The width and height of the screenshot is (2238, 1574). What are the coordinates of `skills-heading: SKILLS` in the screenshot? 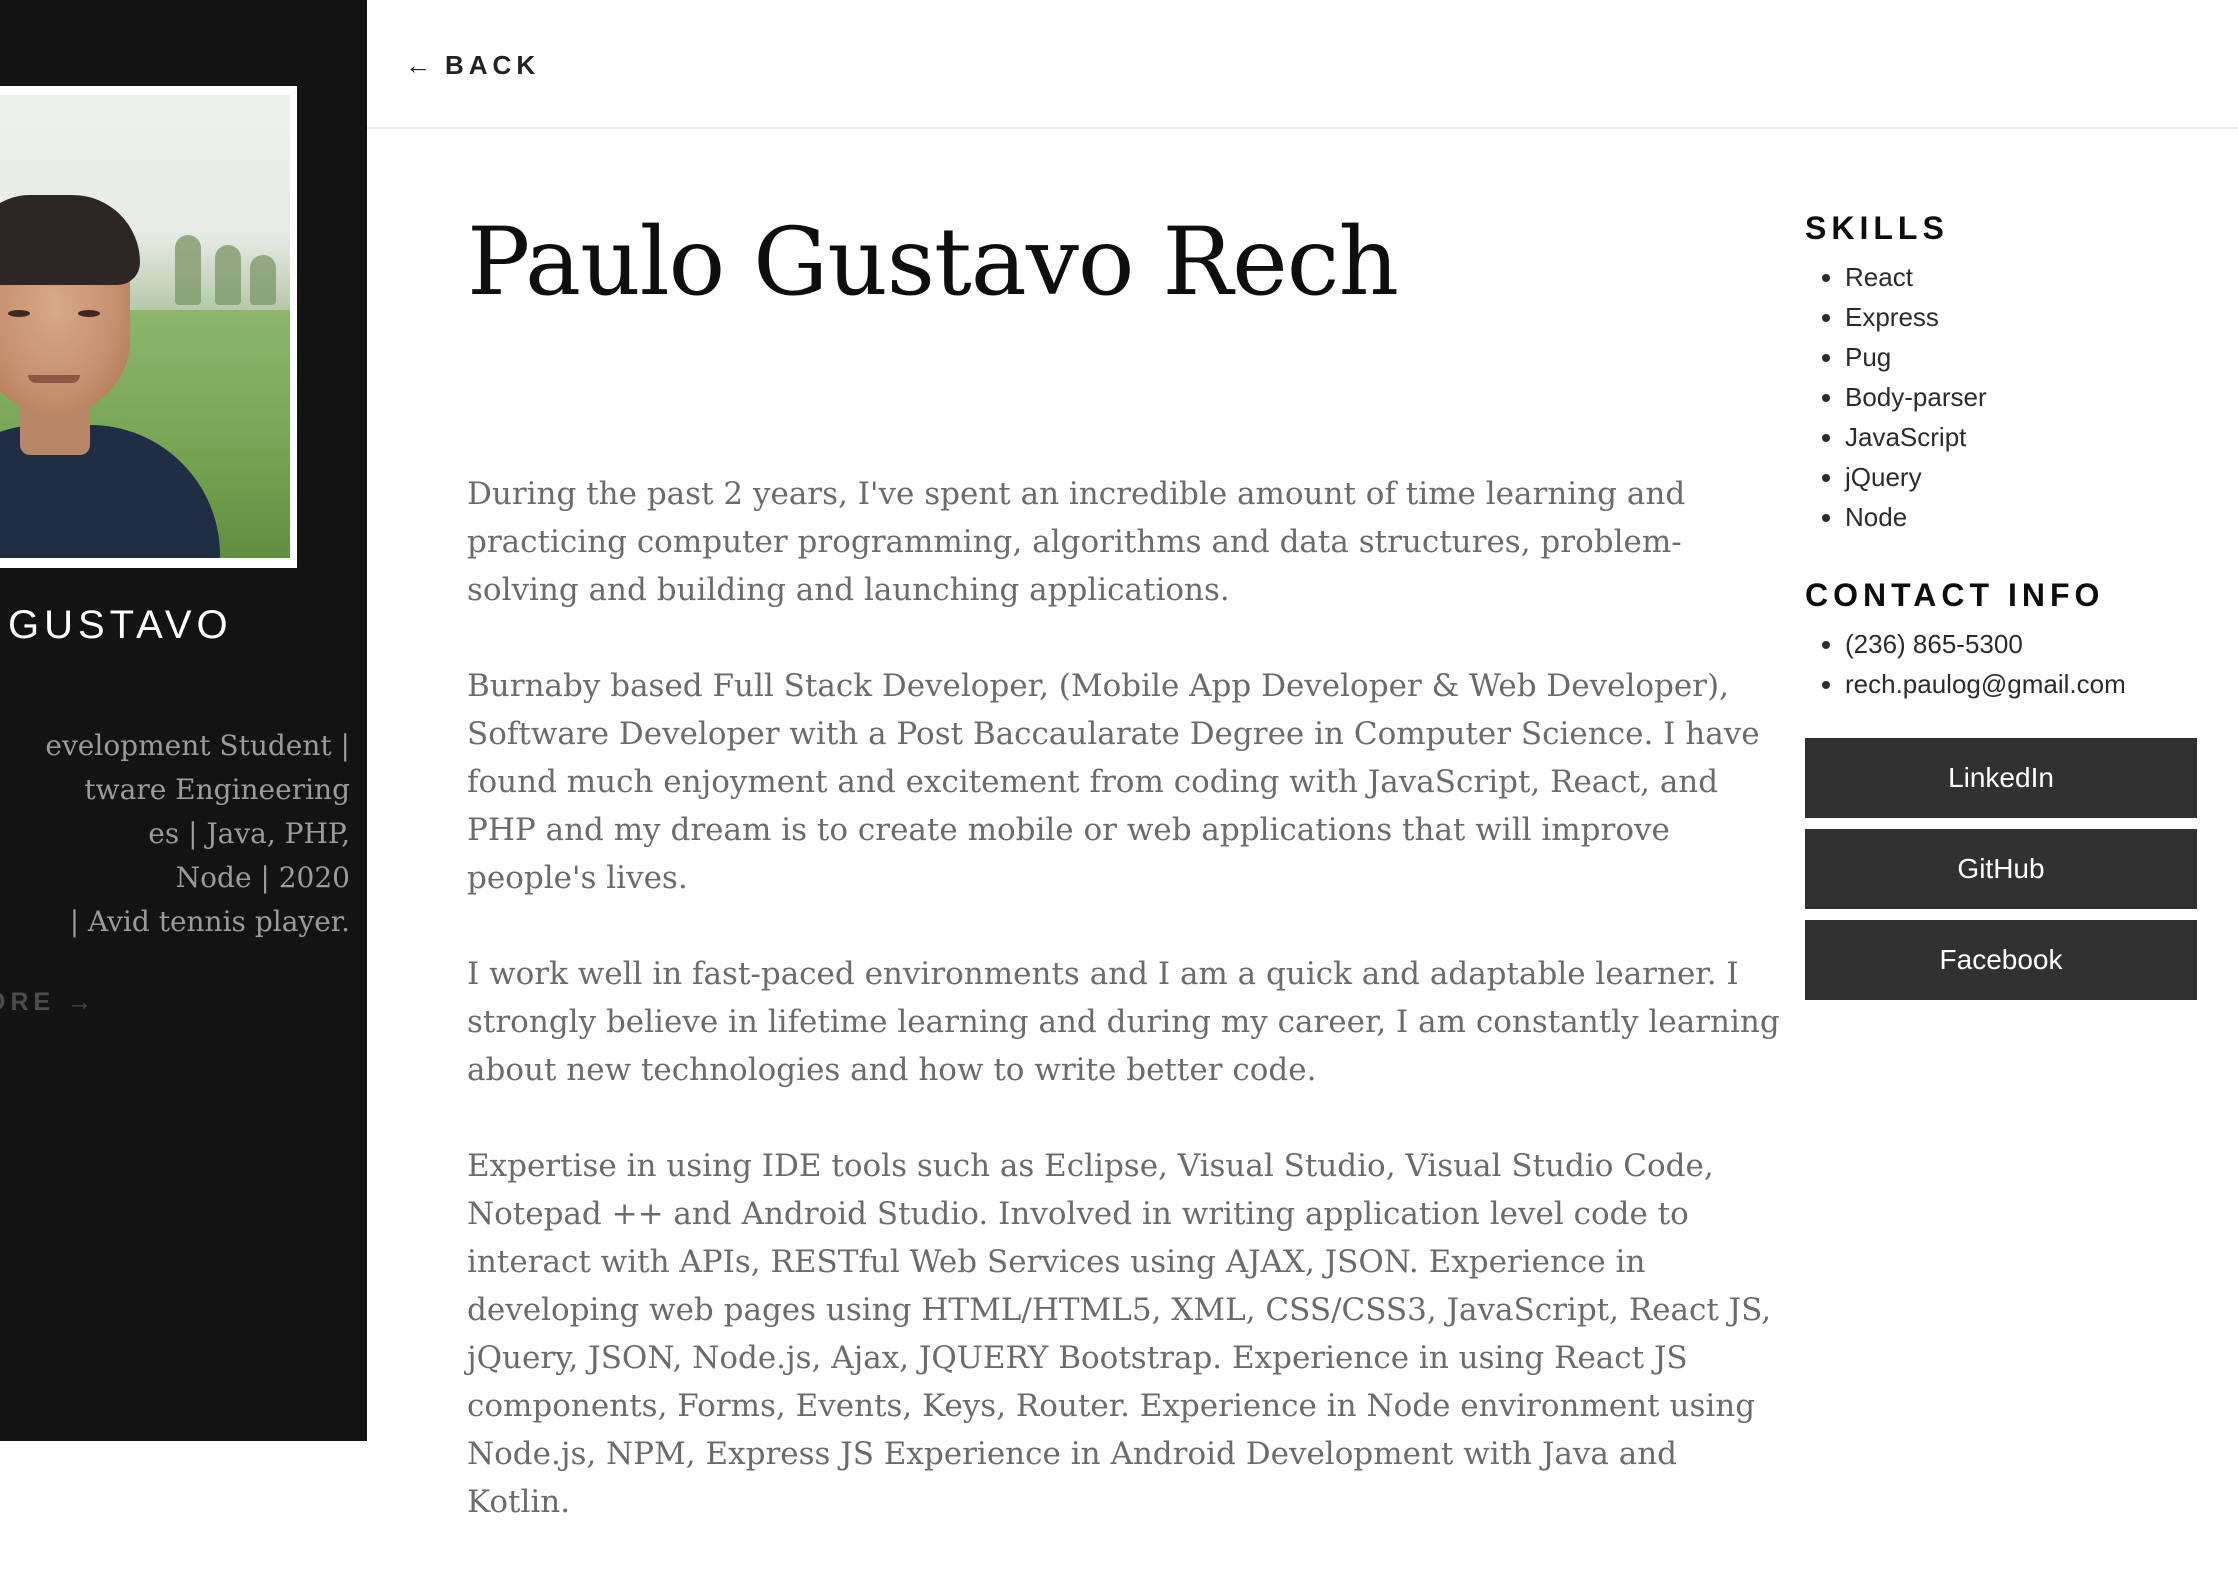 It's located at (1877, 228).